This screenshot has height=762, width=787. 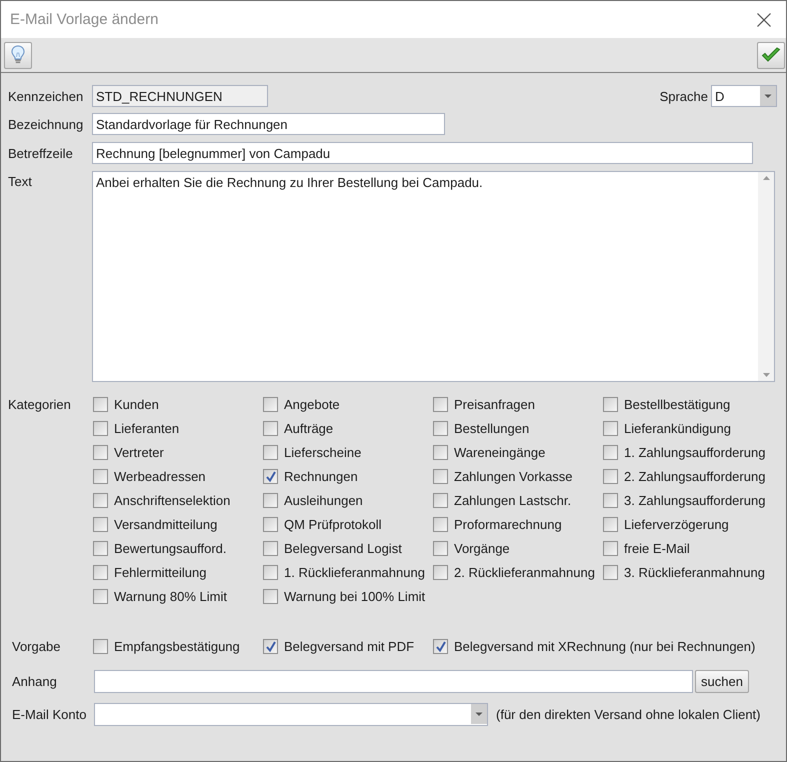 I want to click on checkbox-label: Warnung 80% Limit, so click(x=170, y=596).